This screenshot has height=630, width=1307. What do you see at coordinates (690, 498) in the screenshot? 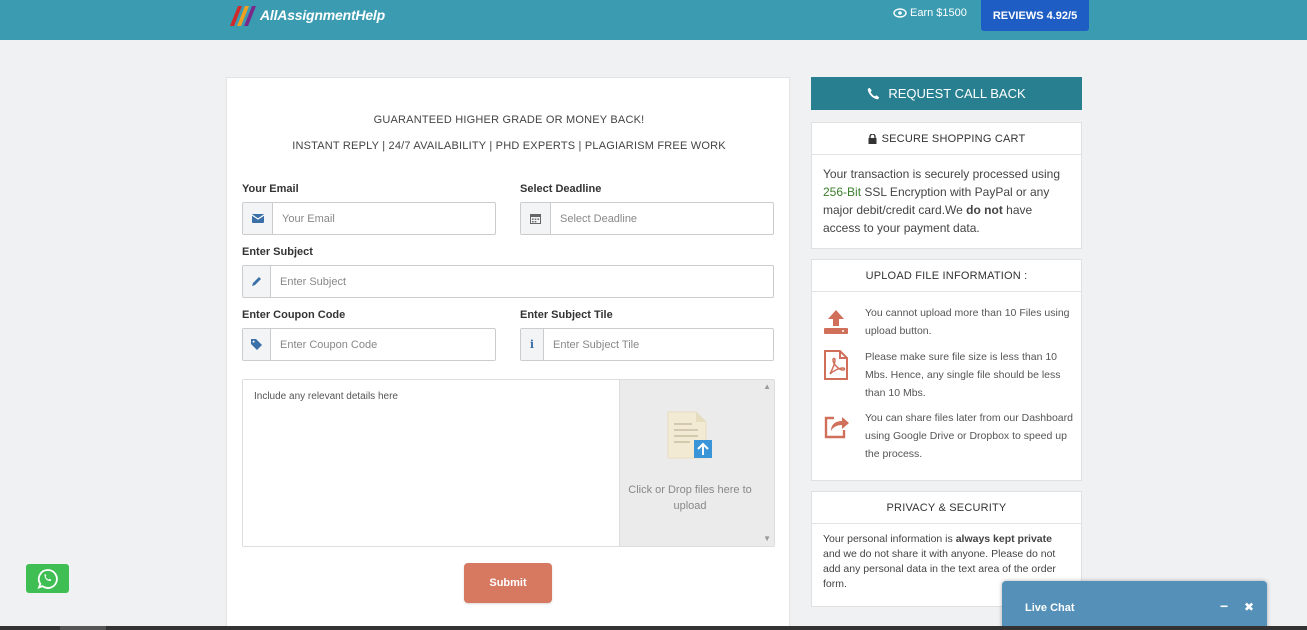
I see `upload-instructions: Click or Drop files here to upload` at bounding box center [690, 498].